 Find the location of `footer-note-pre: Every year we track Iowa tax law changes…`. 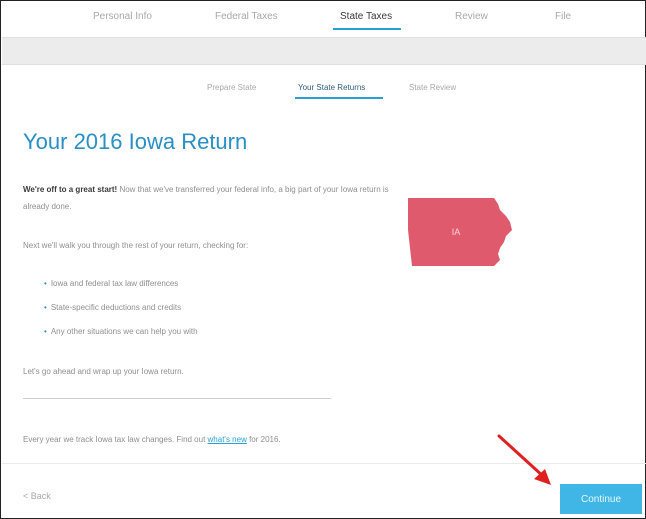

footer-note-pre: Every year we track Iowa tax law changes… is located at coordinates (115, 439).